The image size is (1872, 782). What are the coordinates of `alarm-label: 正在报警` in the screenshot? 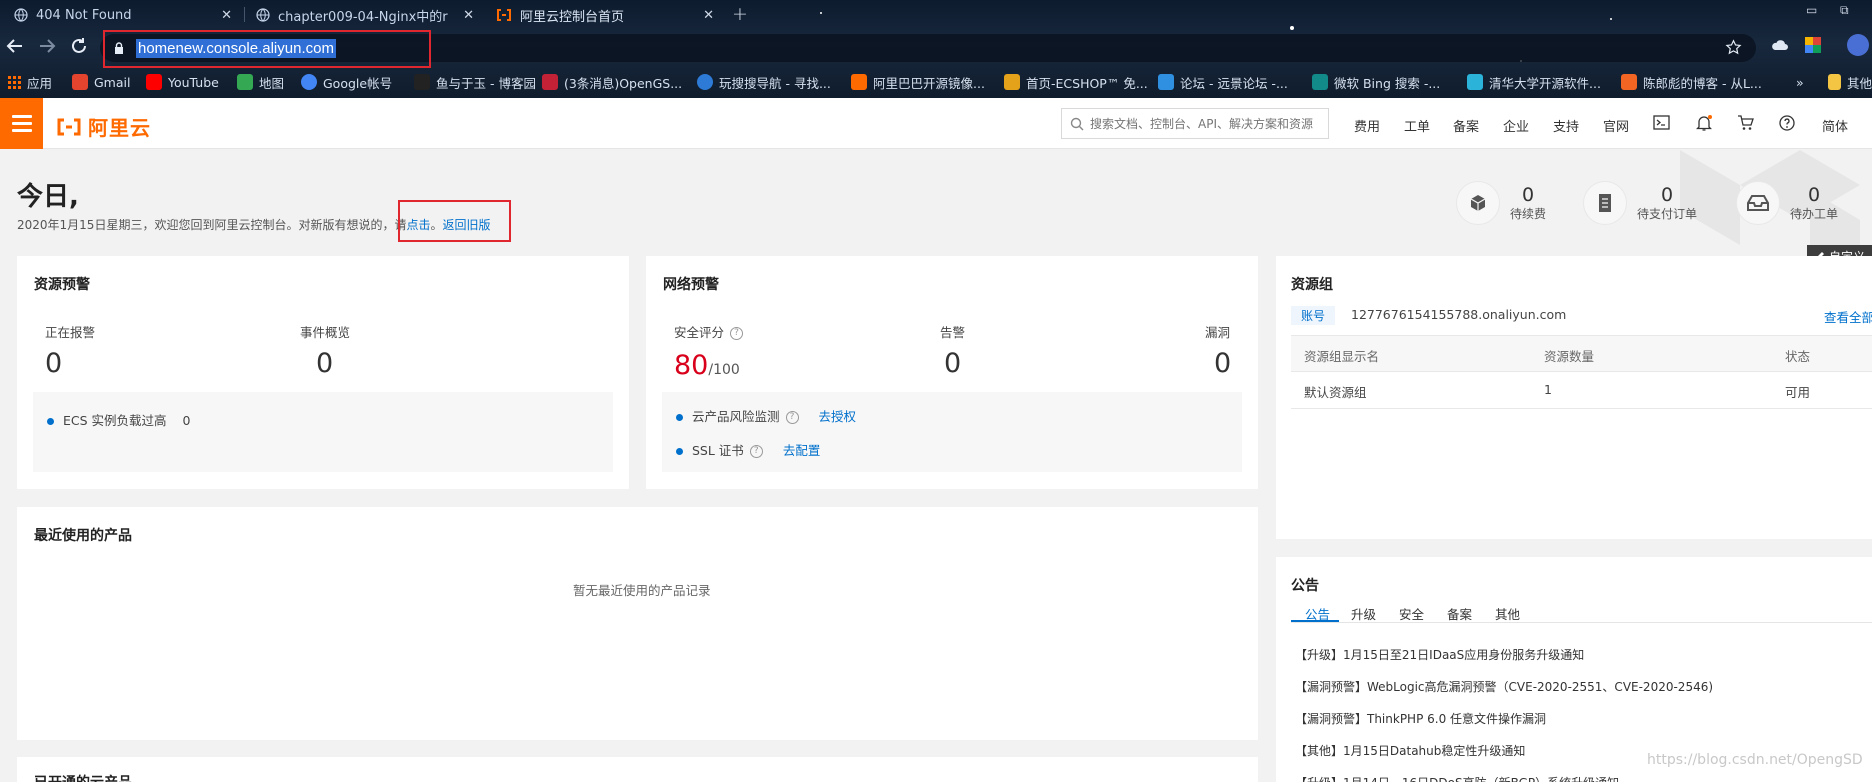 It's located at (70, 332).